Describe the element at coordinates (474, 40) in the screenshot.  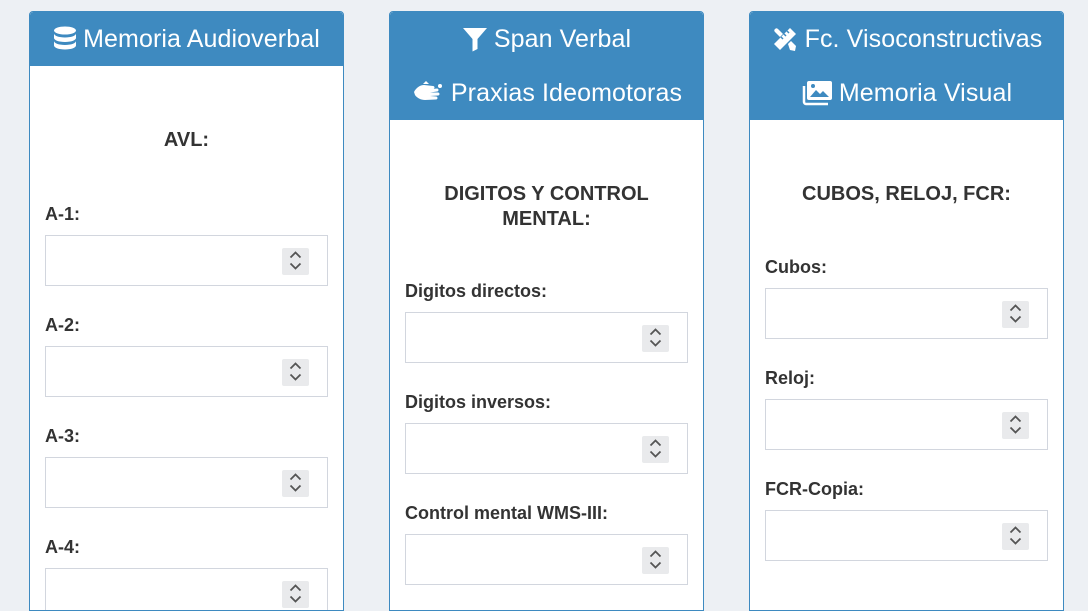
I see `filter-icon` at that location.